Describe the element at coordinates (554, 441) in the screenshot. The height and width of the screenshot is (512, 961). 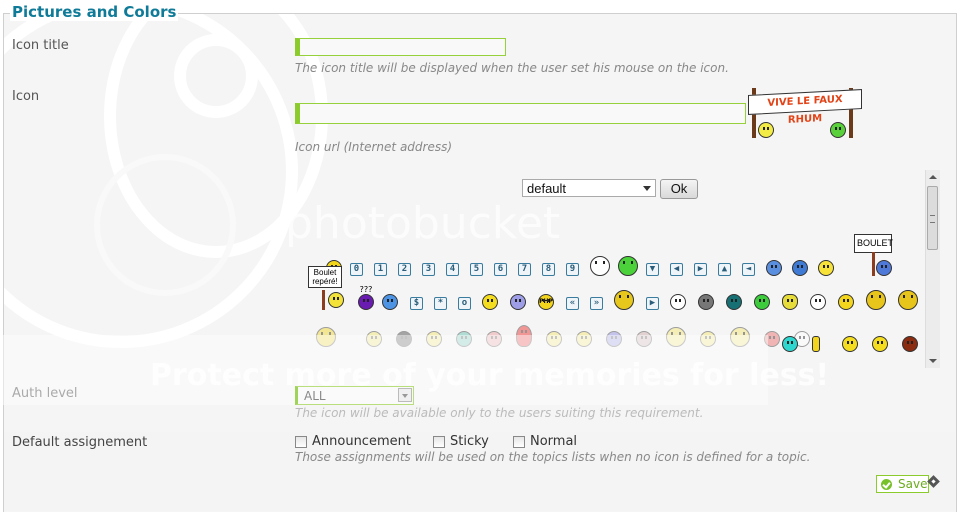
I see `normal-label: Normal` at that location.